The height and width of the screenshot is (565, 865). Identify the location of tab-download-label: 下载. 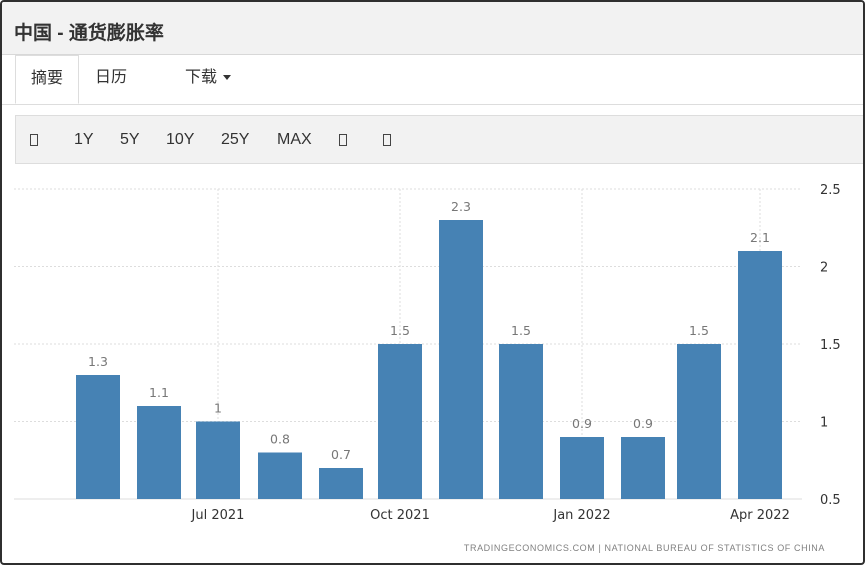
(201, 77).